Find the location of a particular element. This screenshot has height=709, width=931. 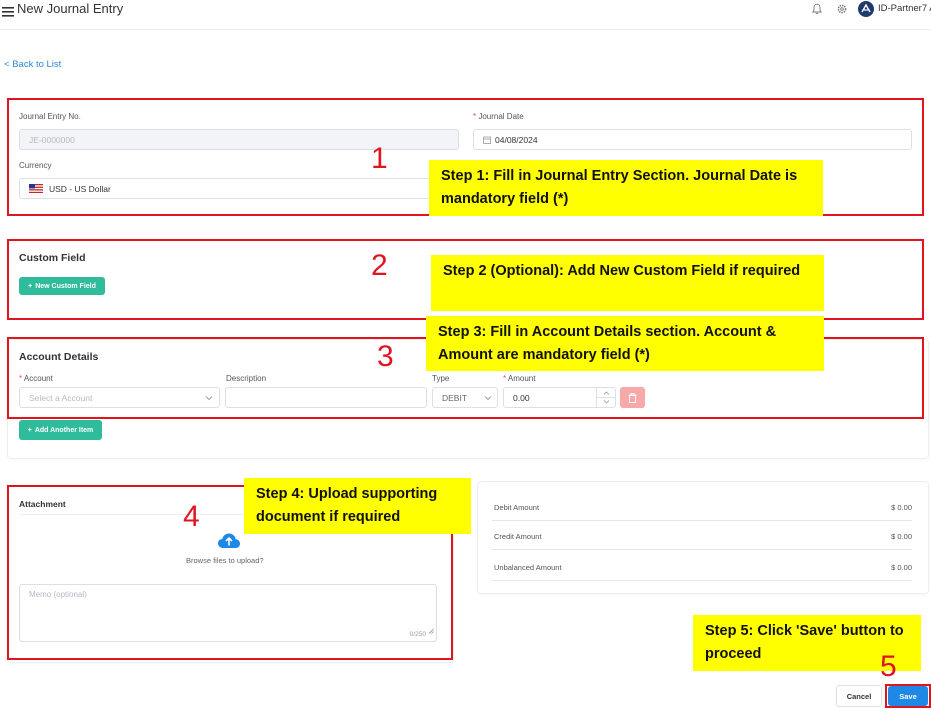

step-number-5: 5 is located at coordinates (888, 666).